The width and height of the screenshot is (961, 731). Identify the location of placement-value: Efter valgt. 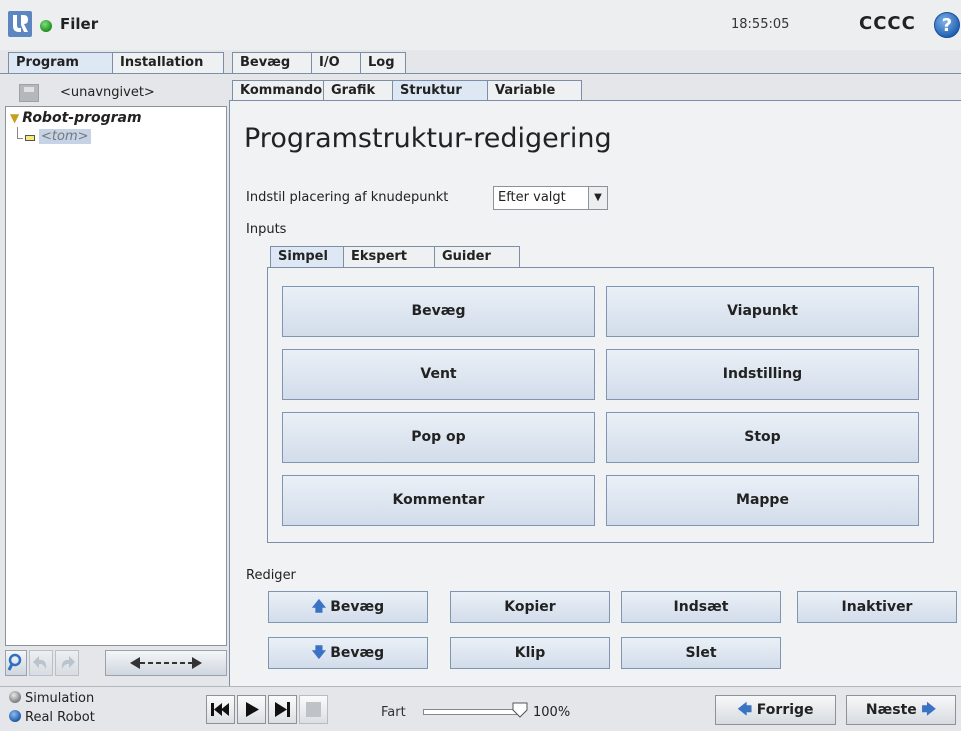
(532, 197).